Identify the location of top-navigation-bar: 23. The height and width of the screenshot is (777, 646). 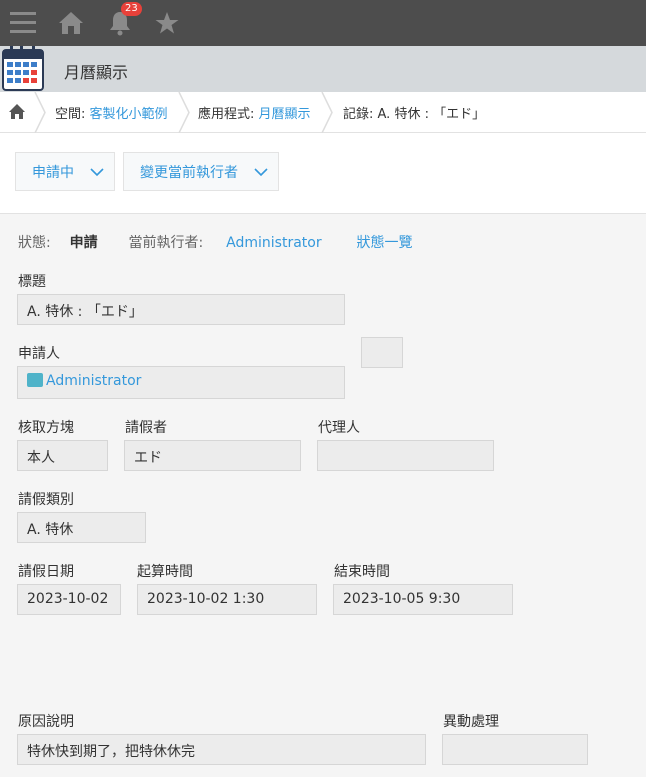
(323, 23).